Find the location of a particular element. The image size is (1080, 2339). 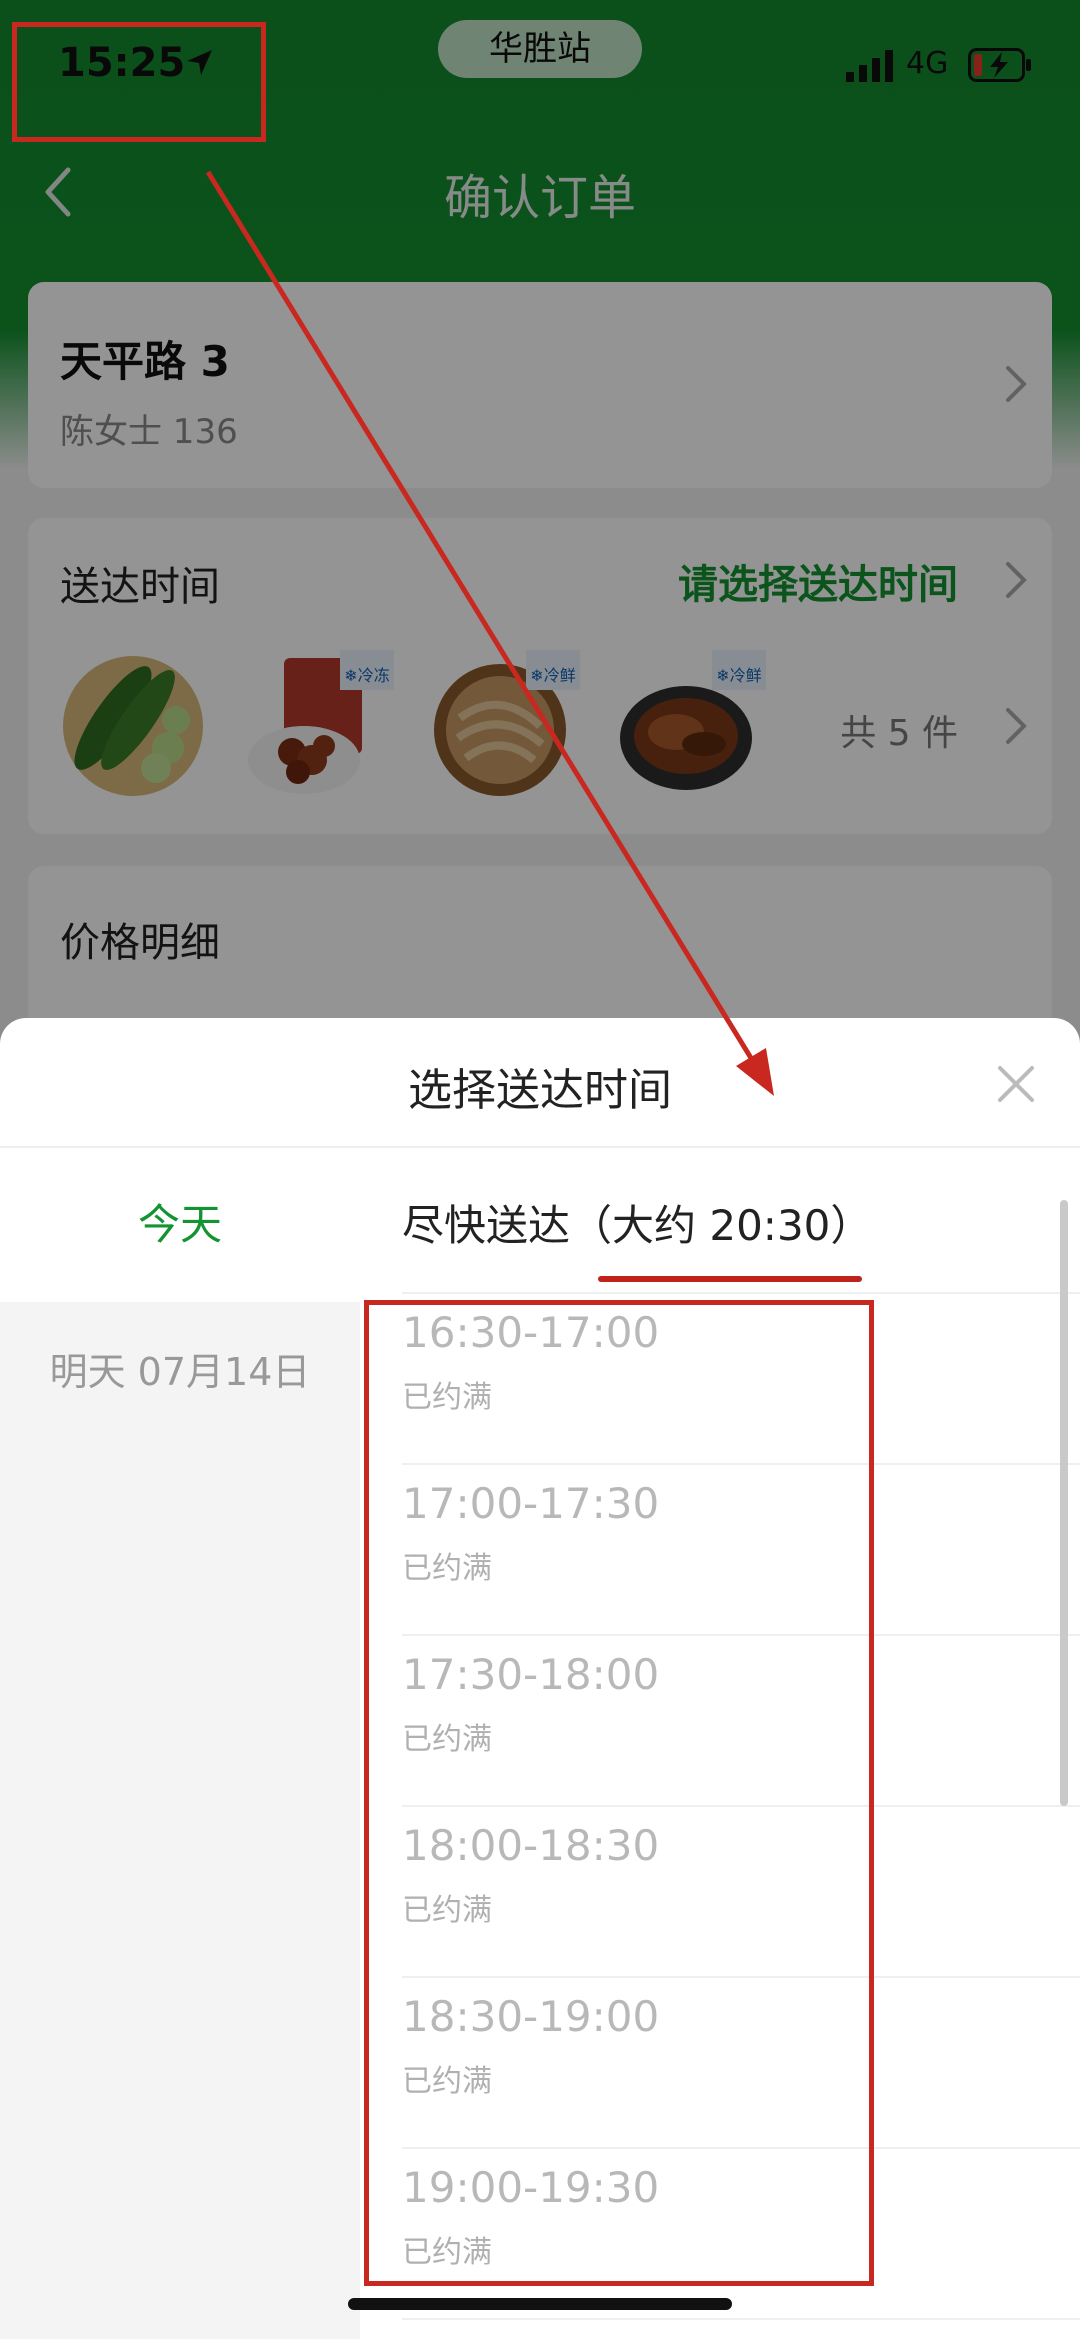

annotation-box-time is located at coordinates (139, 82).